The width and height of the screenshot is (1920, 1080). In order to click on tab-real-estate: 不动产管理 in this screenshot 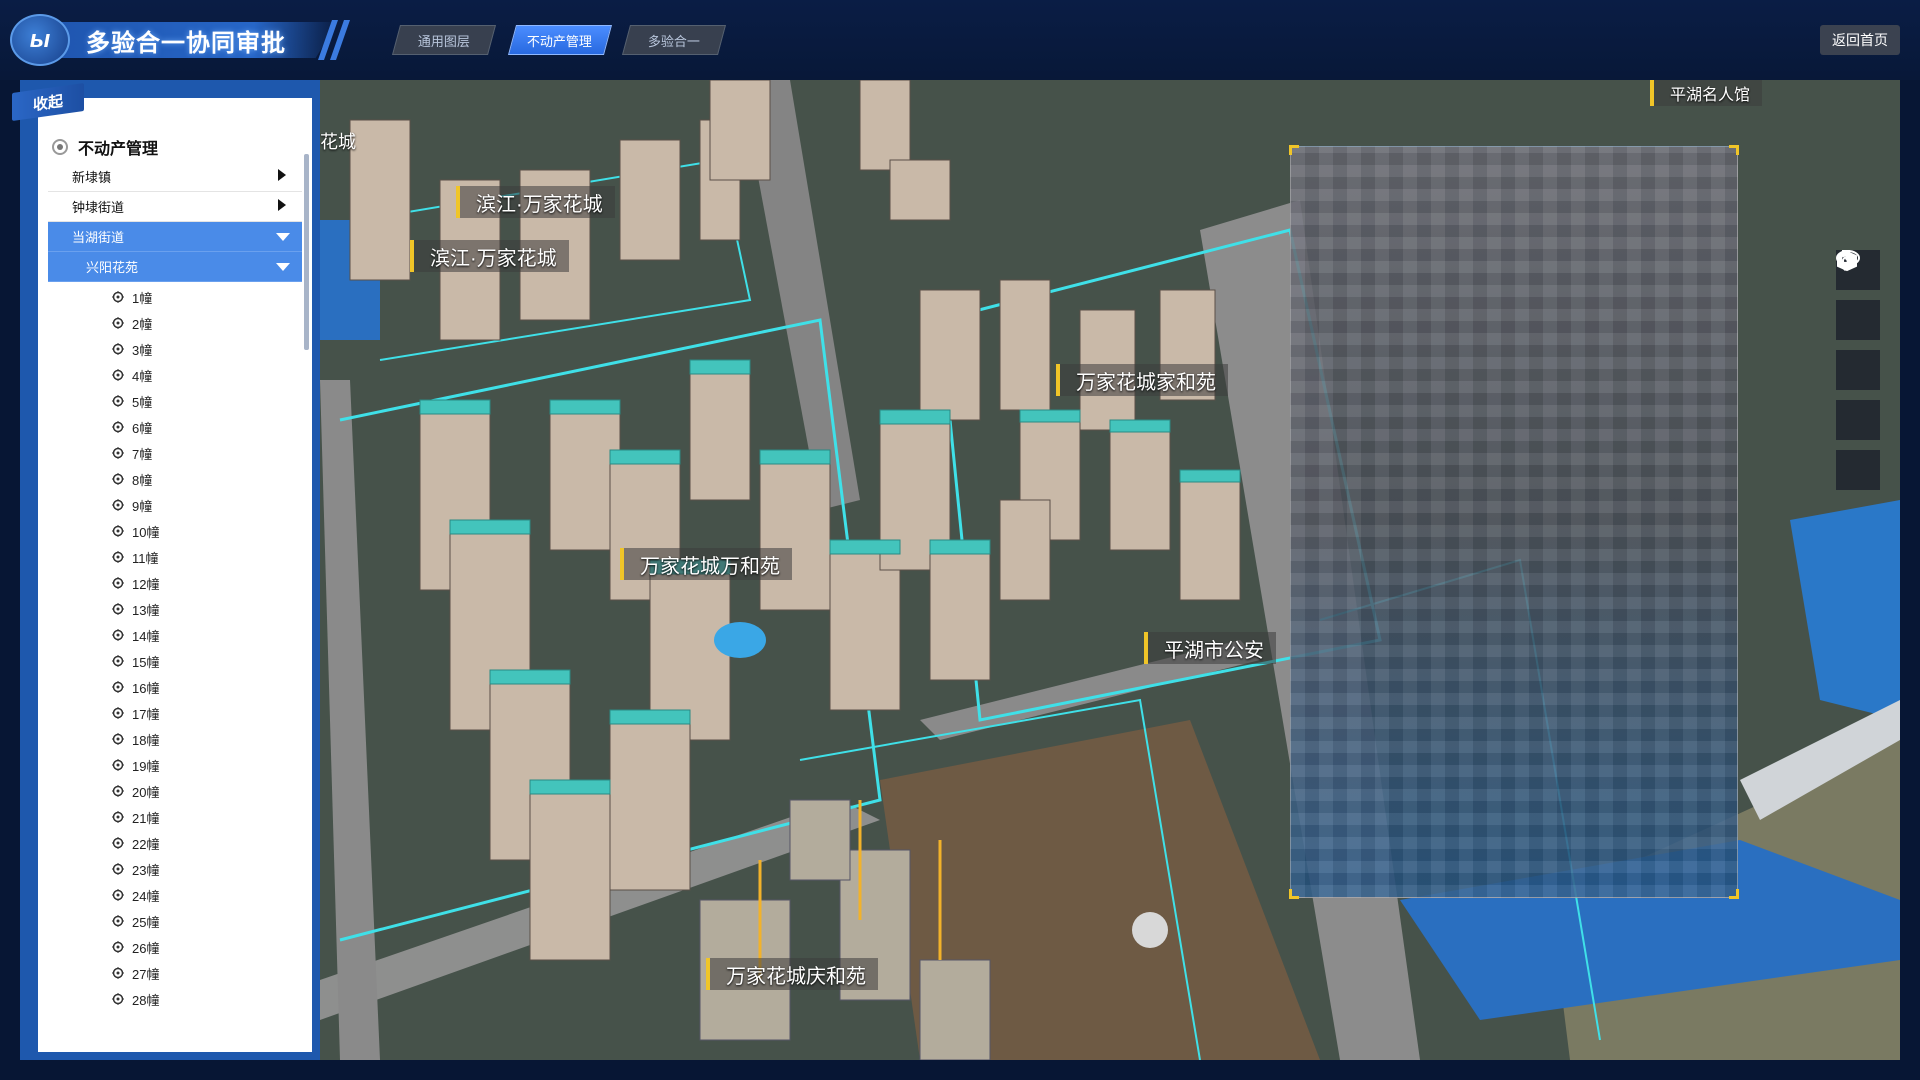, I will do `click(560, 40)`.